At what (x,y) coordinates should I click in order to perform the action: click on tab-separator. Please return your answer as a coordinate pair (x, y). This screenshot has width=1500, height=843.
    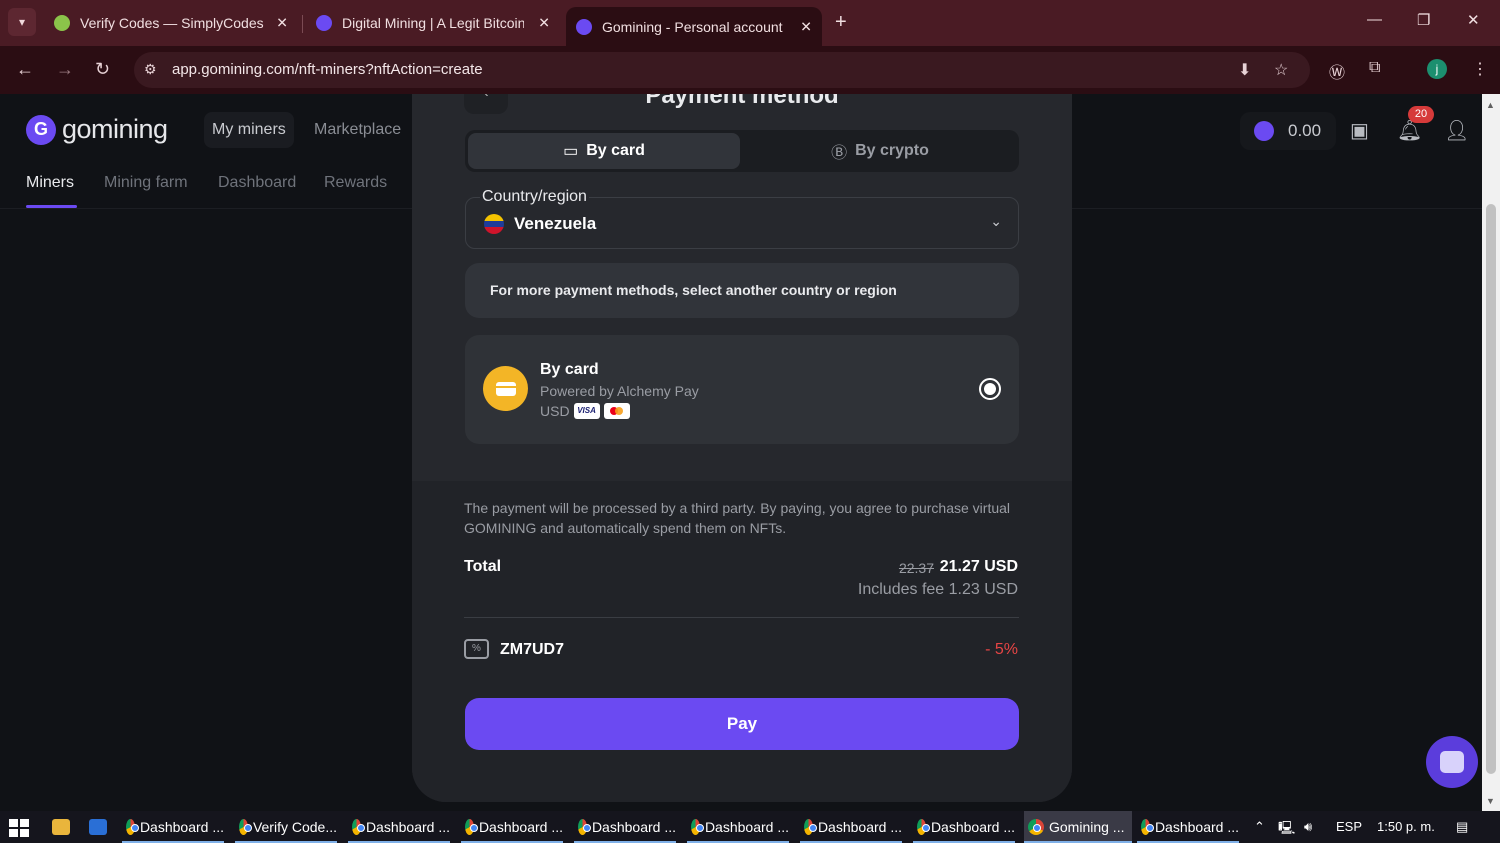
    Looking at the image, I should click on (302, 24).